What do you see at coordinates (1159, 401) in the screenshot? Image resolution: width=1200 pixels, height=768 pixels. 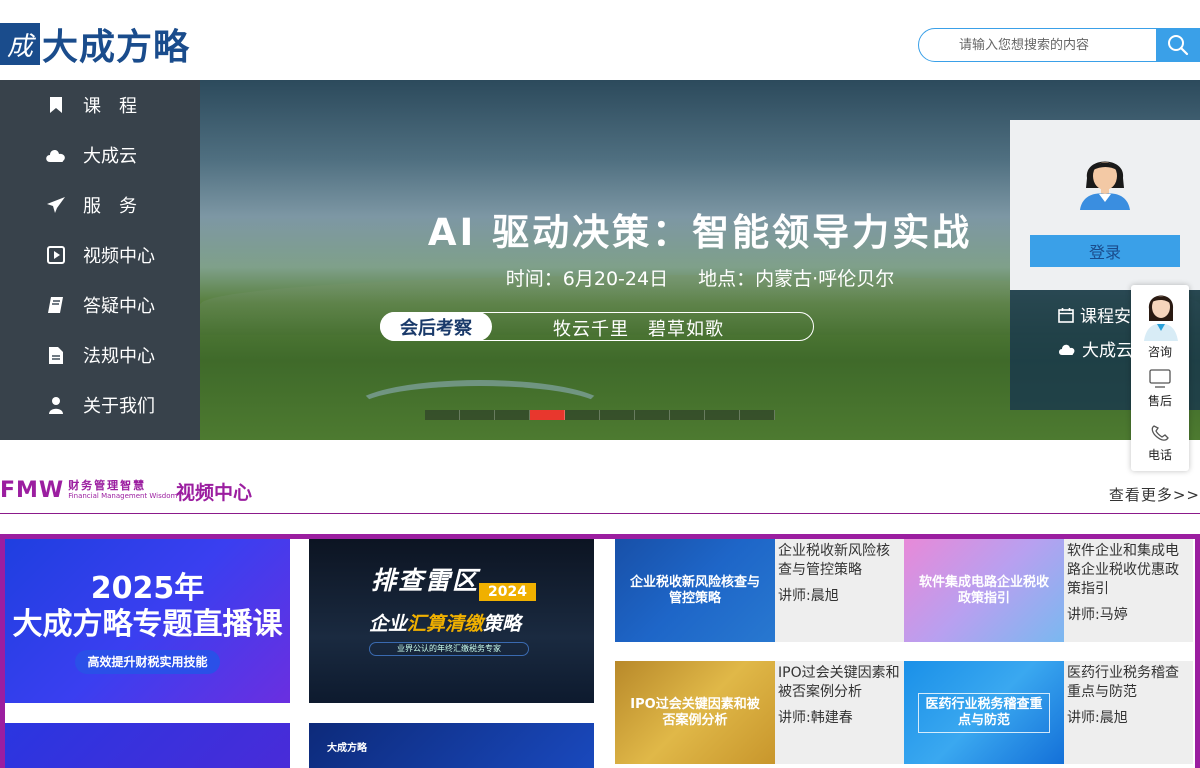 I see `after-sales-label: 售后` at bounding box center [1159, 401].